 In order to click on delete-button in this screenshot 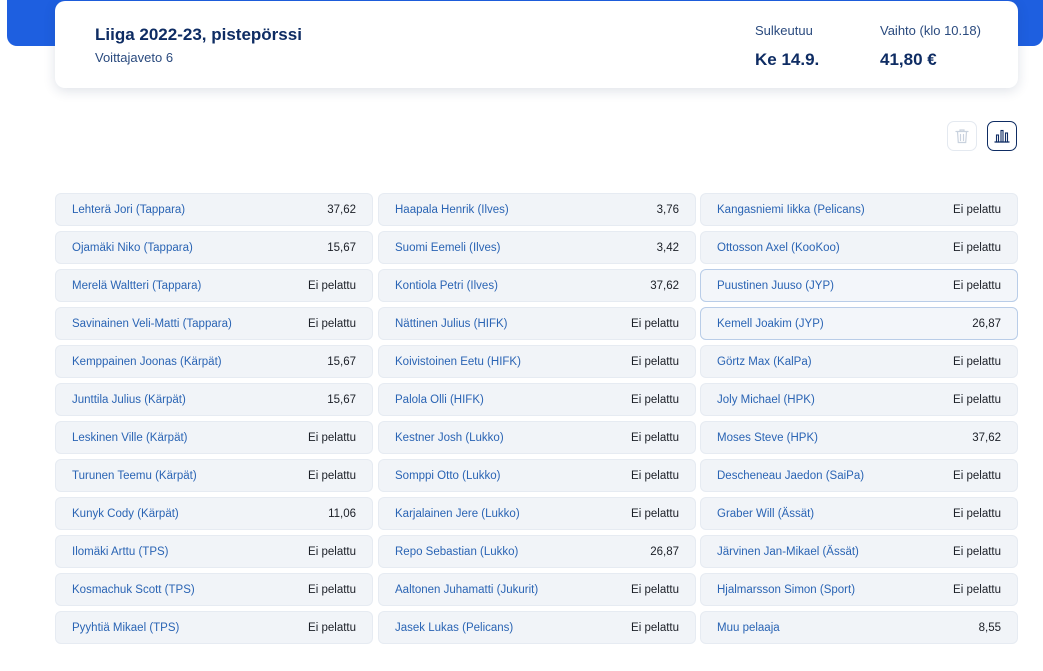, I will do `click(962, 136)`.